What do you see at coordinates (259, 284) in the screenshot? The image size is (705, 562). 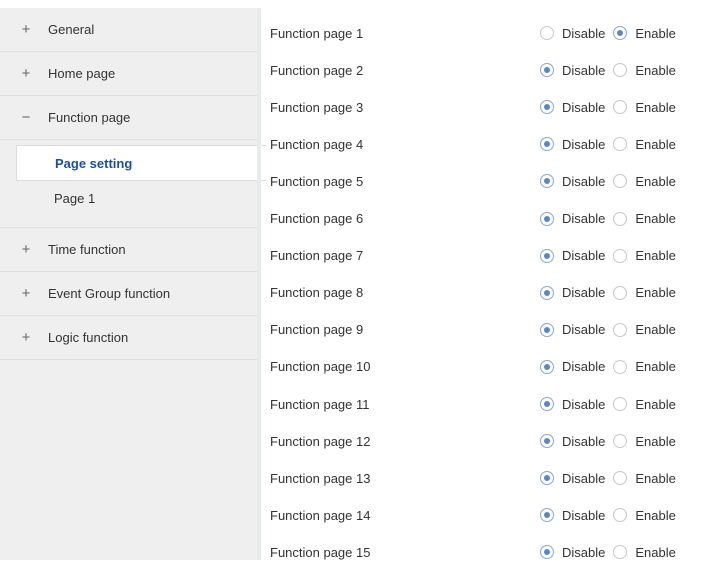 I see `panel-divider` at bounding box center [259, 284].